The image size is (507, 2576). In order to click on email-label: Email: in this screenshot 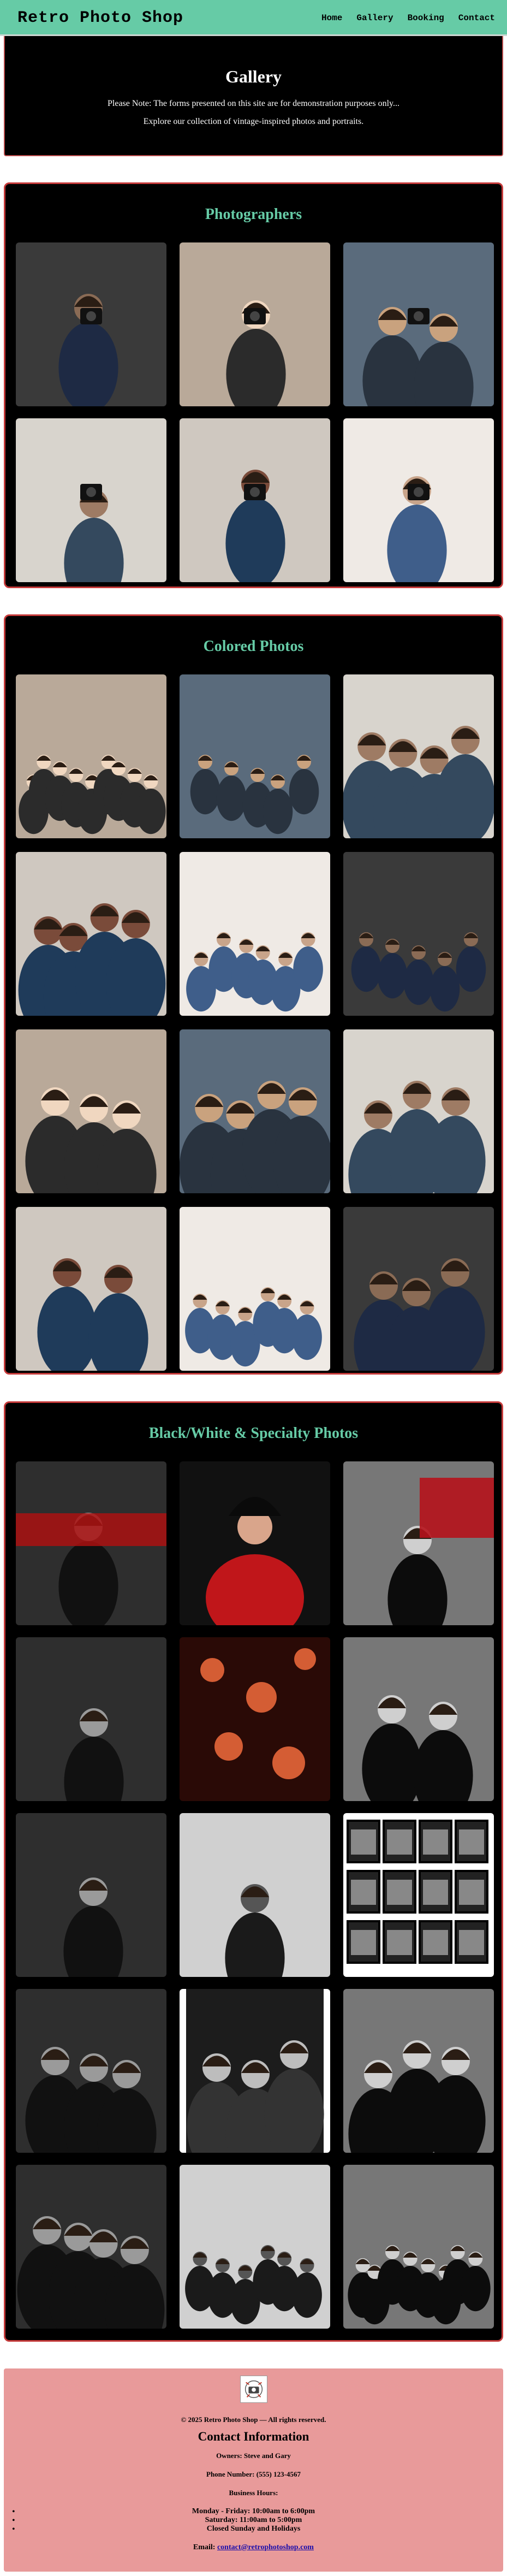, I will do `click(205, 2547)`.